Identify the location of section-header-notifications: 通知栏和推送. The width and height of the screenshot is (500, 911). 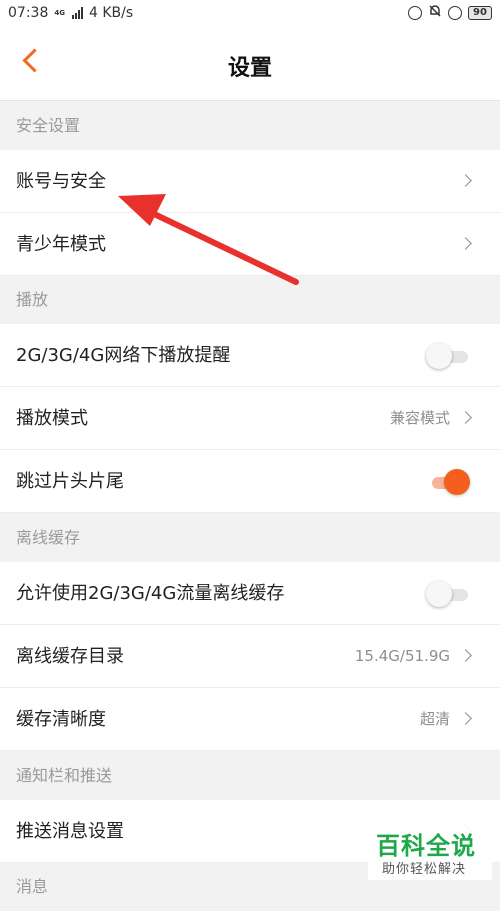
(250, 776).